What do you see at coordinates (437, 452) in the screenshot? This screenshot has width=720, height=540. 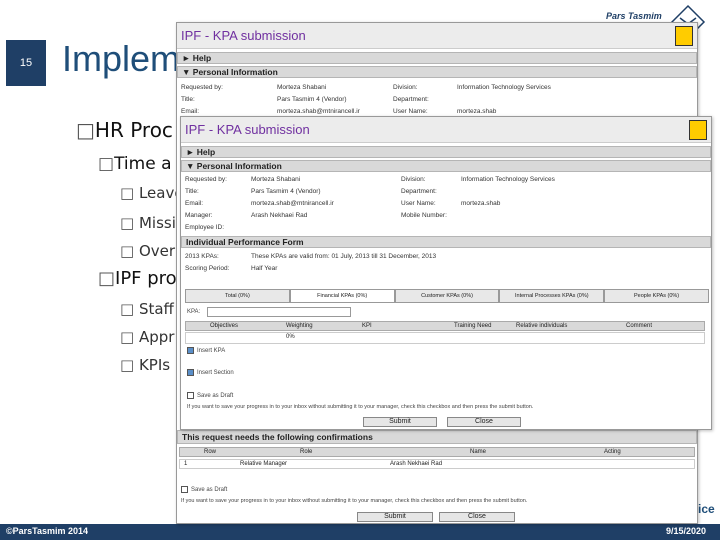 I see `confirm-table-header: Row Role Name Acting` at bounding box center [437, 452].